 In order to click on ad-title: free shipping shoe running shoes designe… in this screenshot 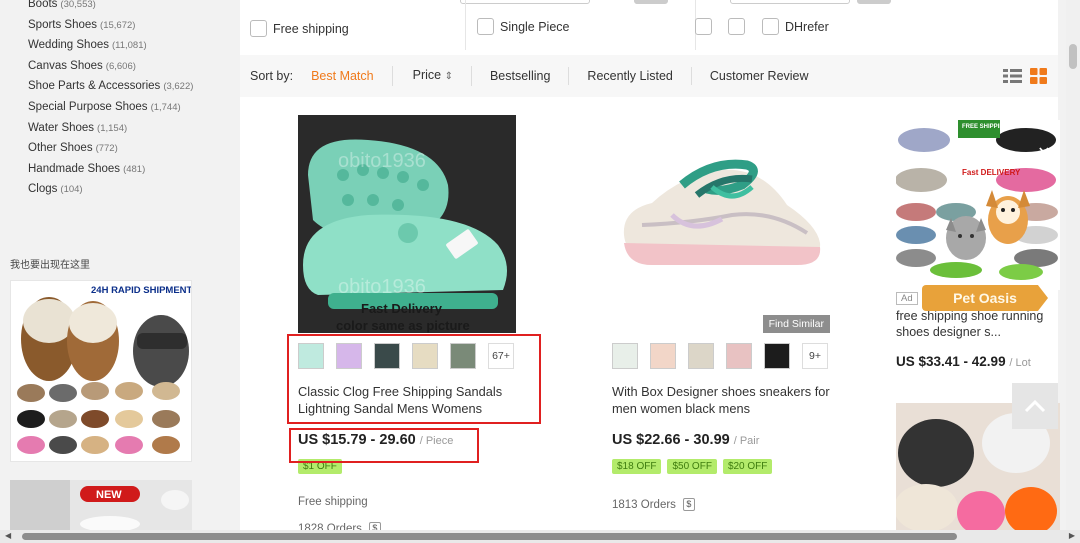, I will do `click(978, 324)`.